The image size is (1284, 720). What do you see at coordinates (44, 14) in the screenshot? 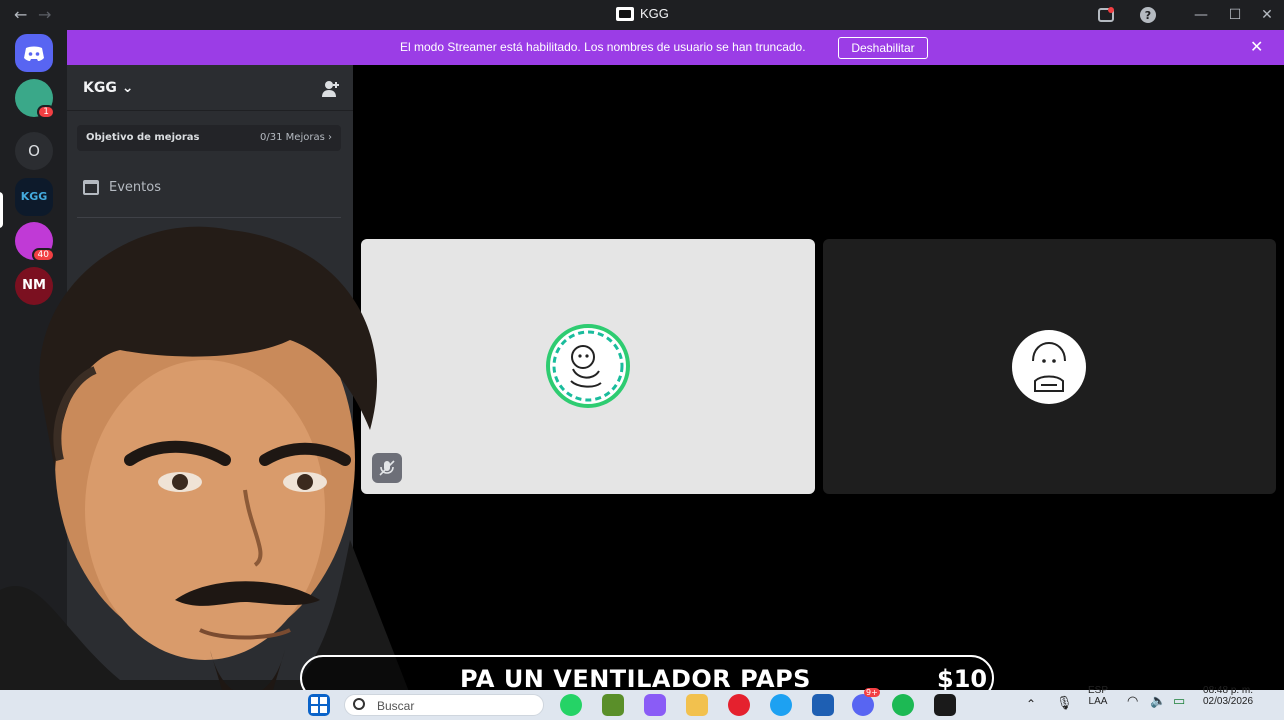
I see `forward-arrow-icon: →` at bounding box center [44, 14].